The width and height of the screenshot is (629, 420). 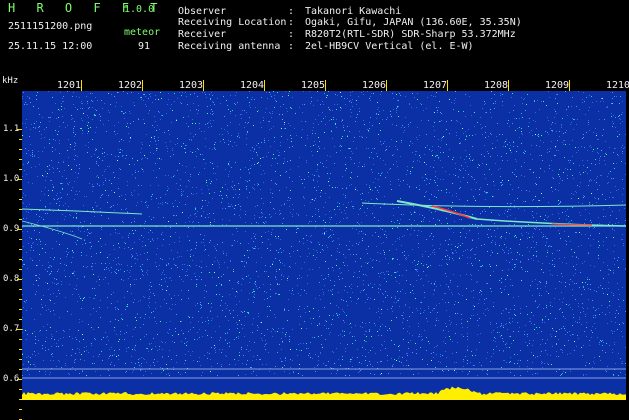 What do you see at coordinates (496, 85) in the screenshot?
I see `time-label: 1208` at bounding box center [496, 85].